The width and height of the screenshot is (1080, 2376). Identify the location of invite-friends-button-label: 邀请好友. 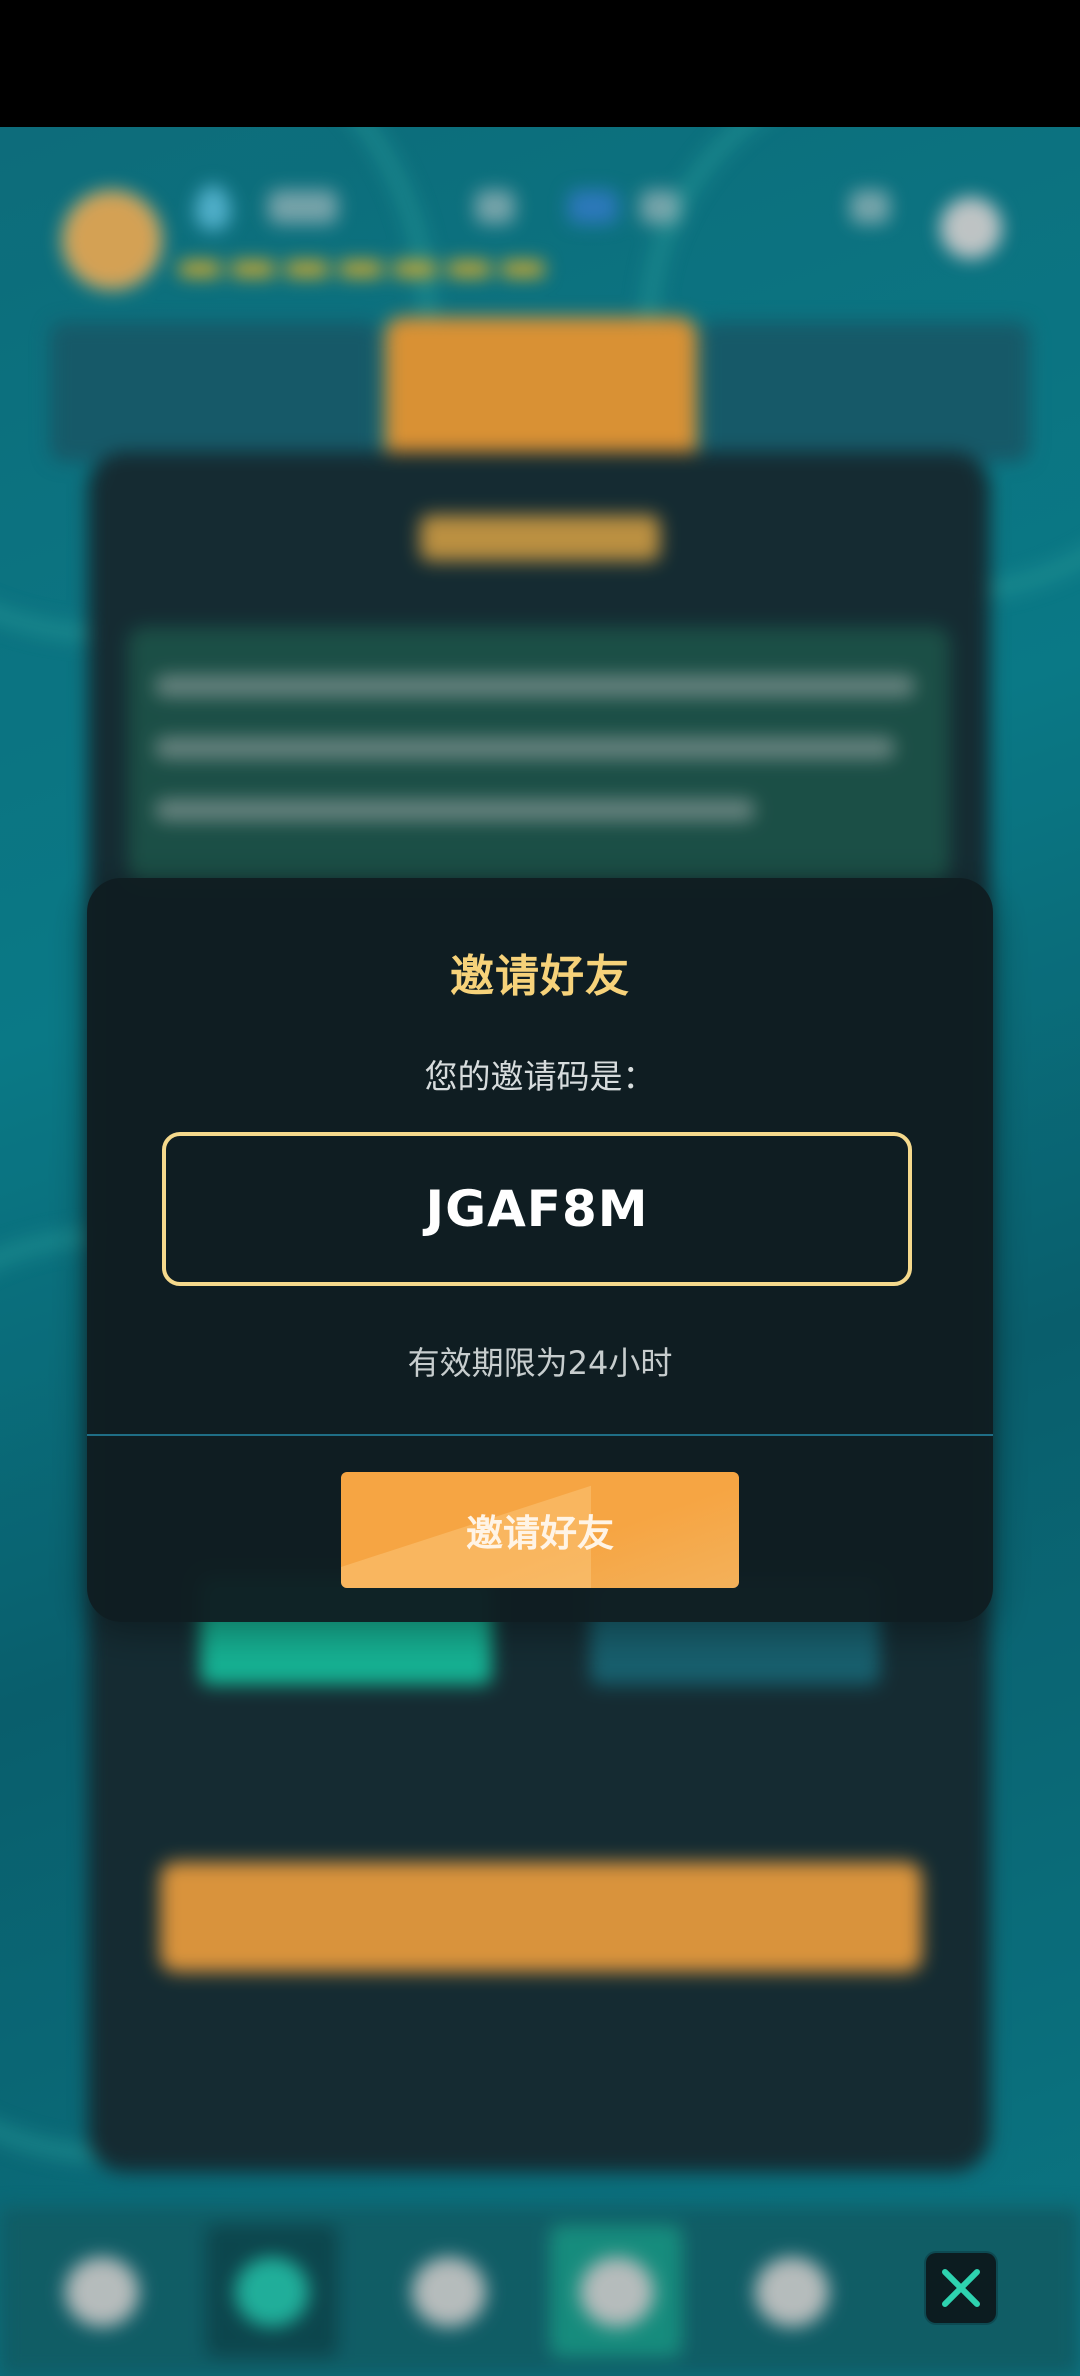
(540, 1533).